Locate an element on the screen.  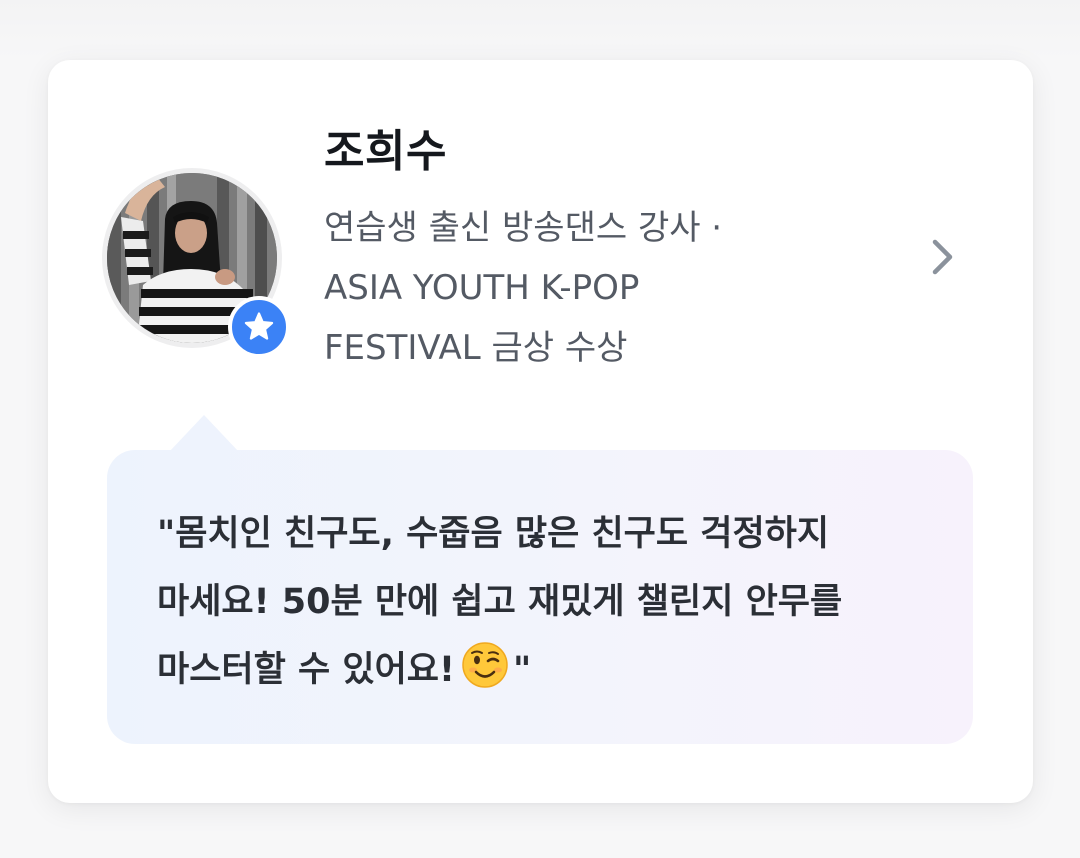
quote-line: "몸치인 친구도, 수줍음 많은 친구도 걱정하지 is located at coordinates (493, 534).